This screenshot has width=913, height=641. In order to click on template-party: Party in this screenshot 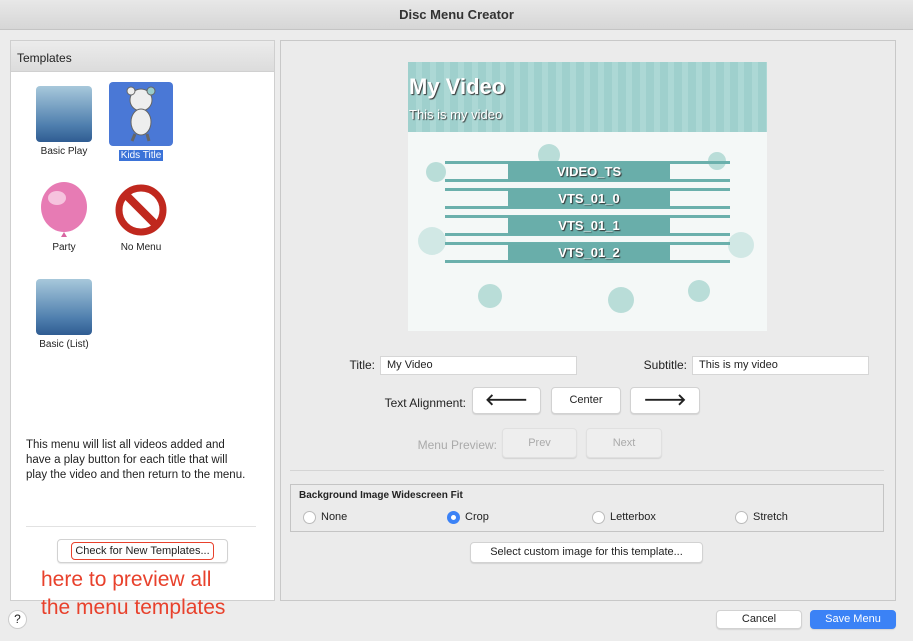, I will do `click(64, 217)`.